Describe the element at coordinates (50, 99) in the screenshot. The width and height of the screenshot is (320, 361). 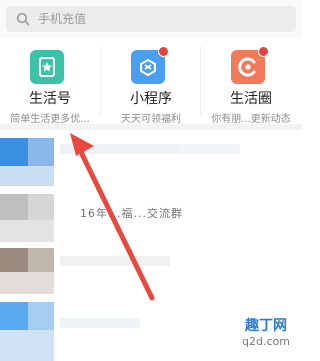
I see `shortcut-title: 生活号` at that location.